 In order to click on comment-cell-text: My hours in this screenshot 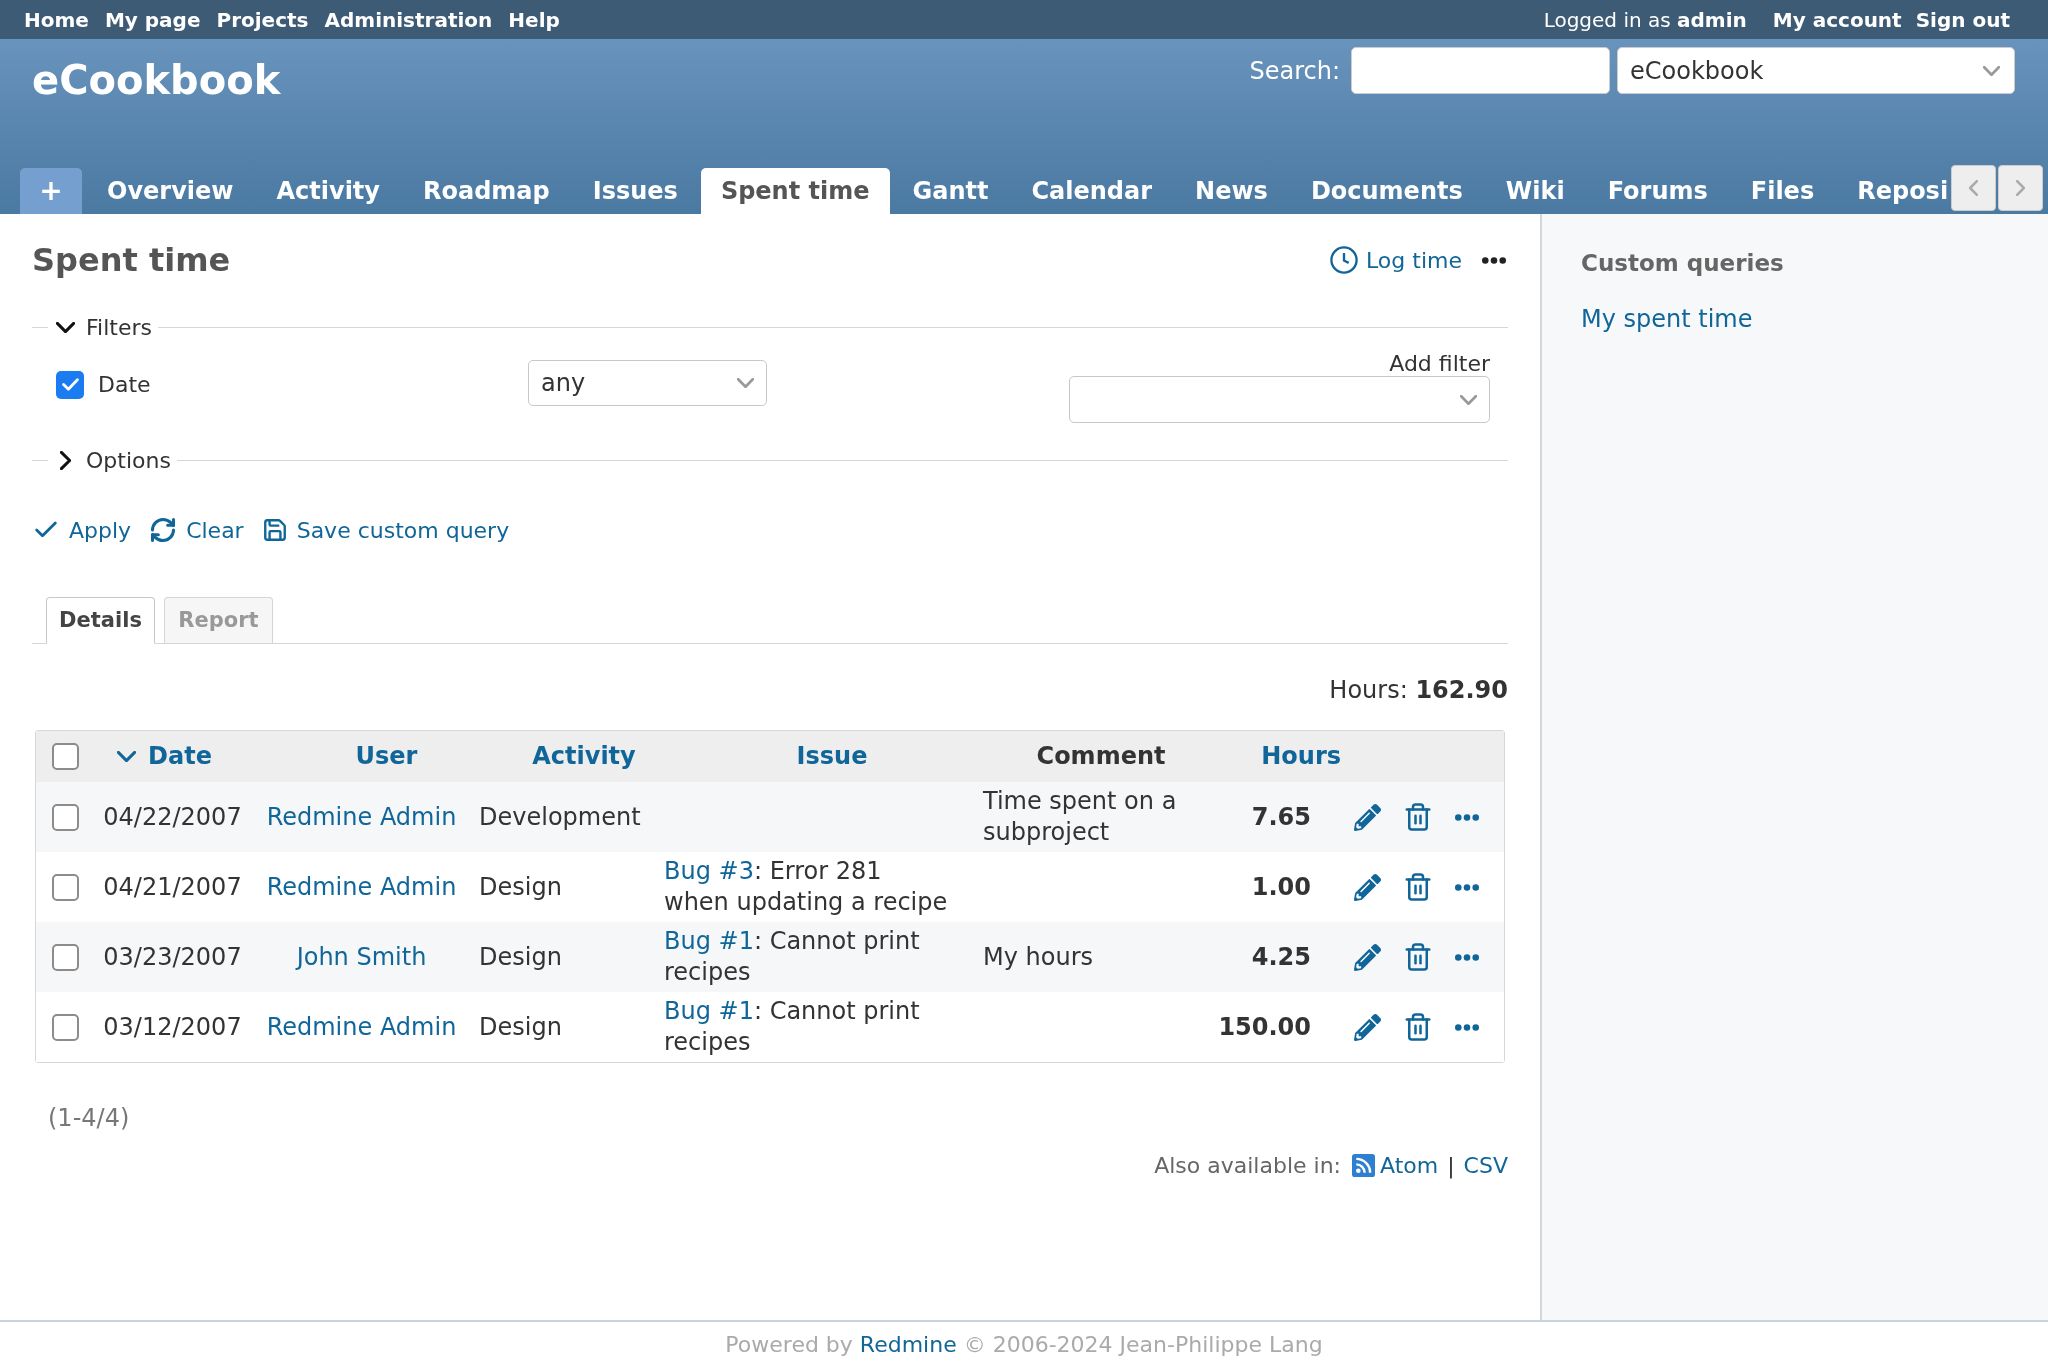, I will do `click(1038, 957)`.